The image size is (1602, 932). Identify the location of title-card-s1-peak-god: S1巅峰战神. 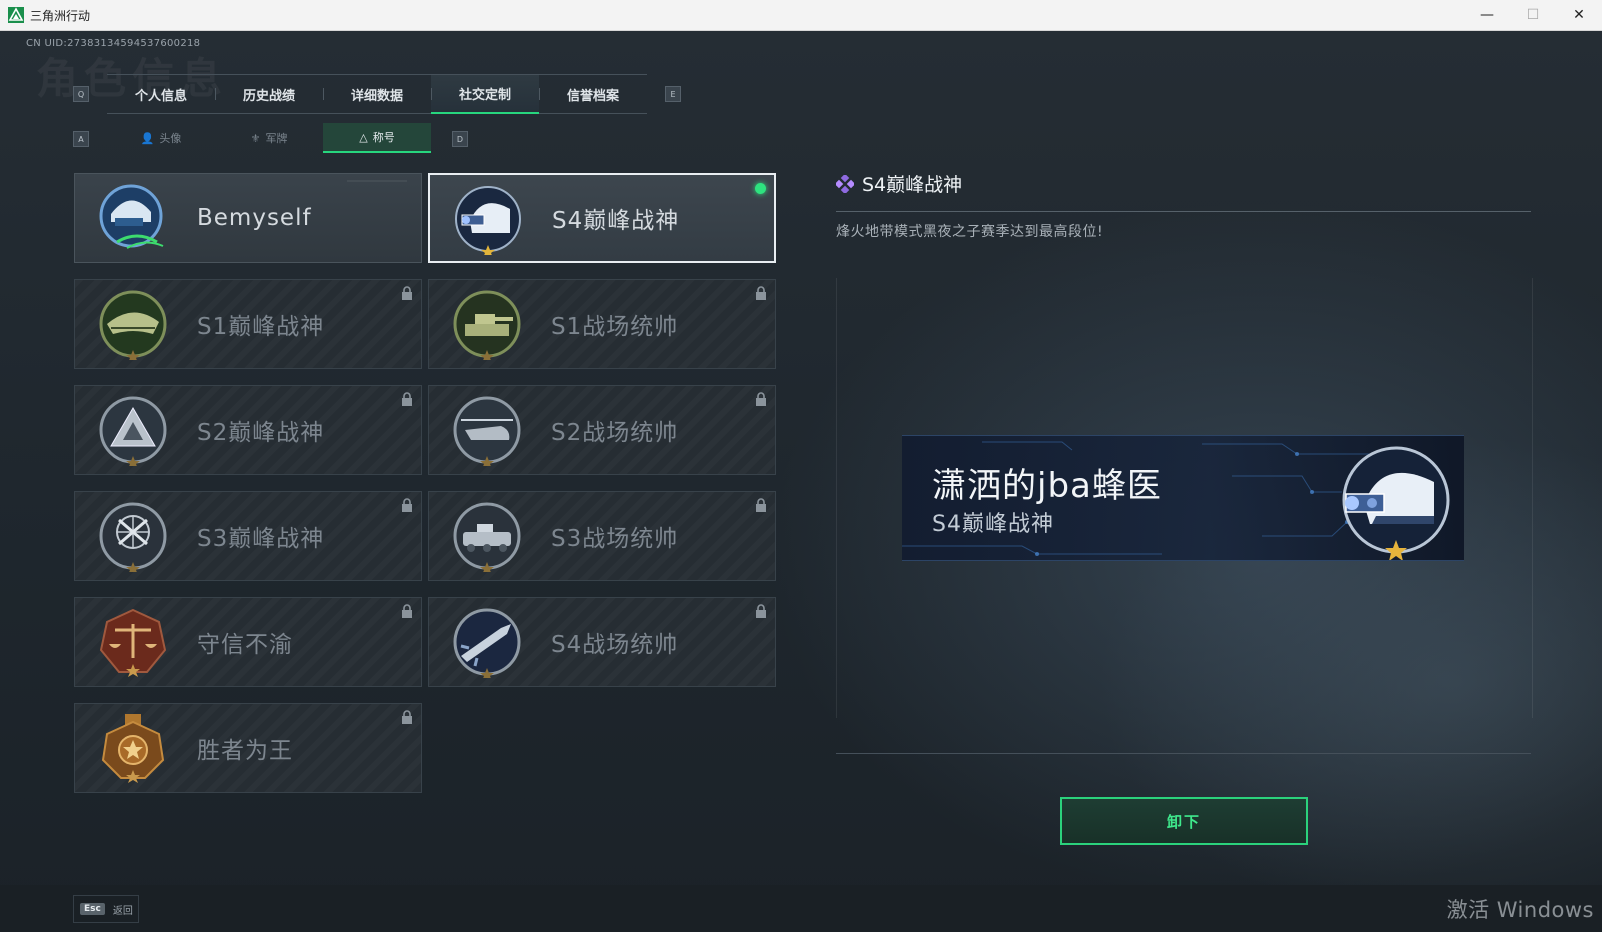
(248, 324).